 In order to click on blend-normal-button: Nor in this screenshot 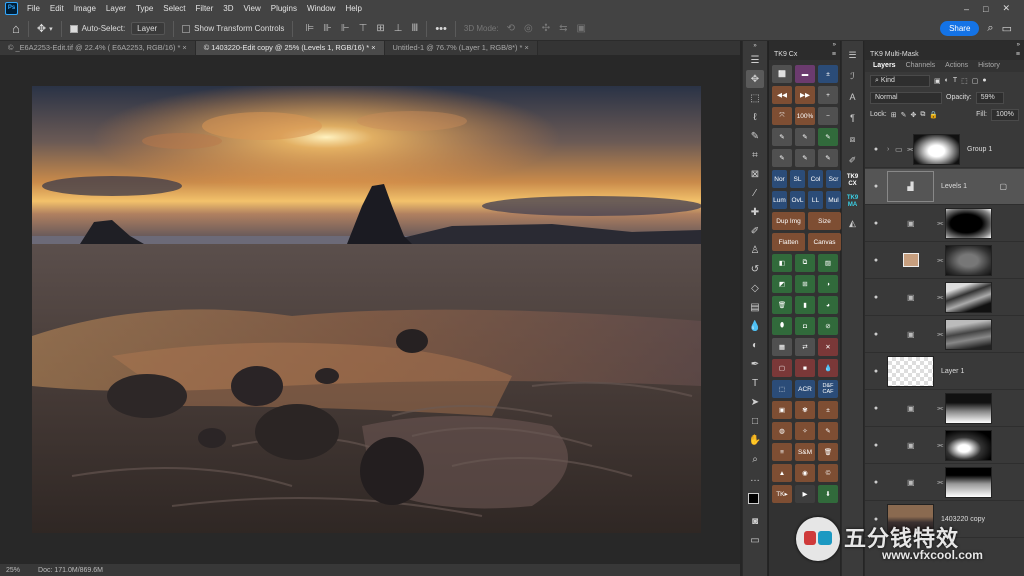, I will do `click(779, 179)`.